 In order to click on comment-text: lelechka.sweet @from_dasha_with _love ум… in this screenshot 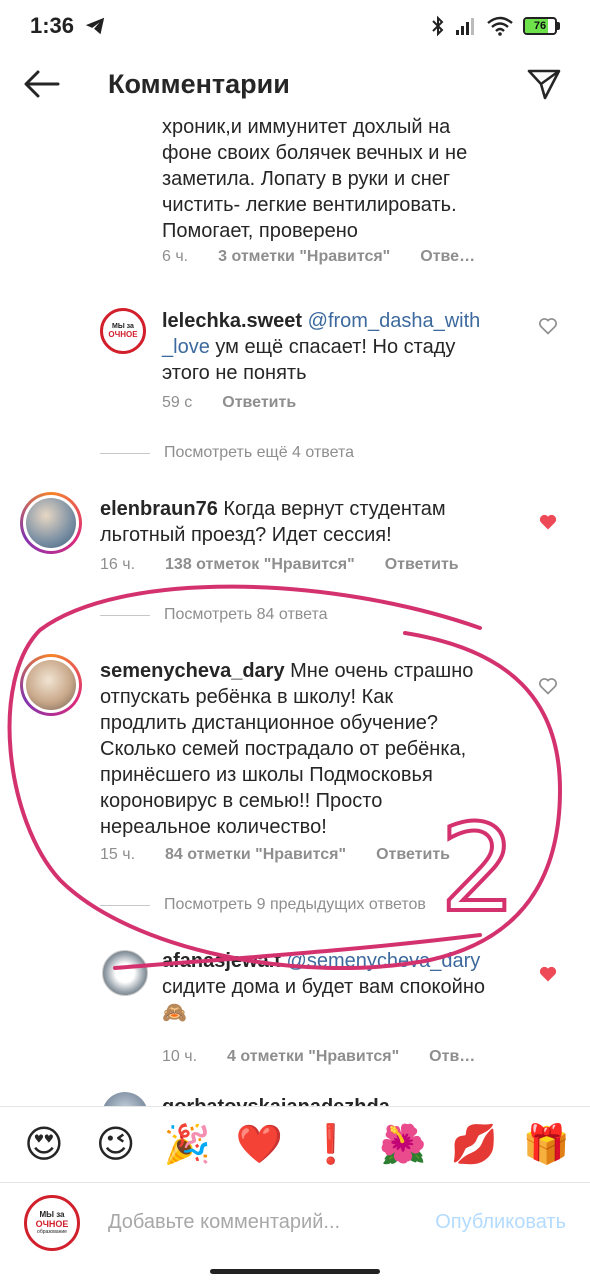, I will do `click(332, 347)`.